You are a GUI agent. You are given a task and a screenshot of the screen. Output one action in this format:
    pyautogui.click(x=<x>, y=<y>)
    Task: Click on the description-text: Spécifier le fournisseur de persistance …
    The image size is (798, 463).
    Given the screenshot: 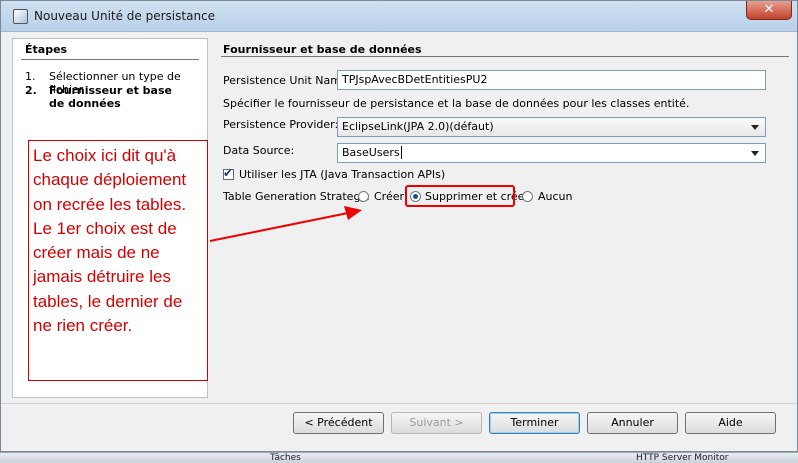 What is the action you would take?
    pyautogui.click(x=456, y=103)
    